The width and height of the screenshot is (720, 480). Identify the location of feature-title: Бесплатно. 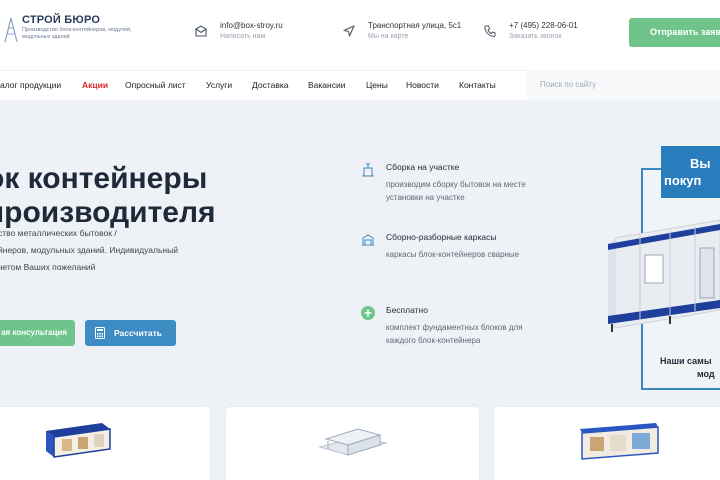
(407, 310).